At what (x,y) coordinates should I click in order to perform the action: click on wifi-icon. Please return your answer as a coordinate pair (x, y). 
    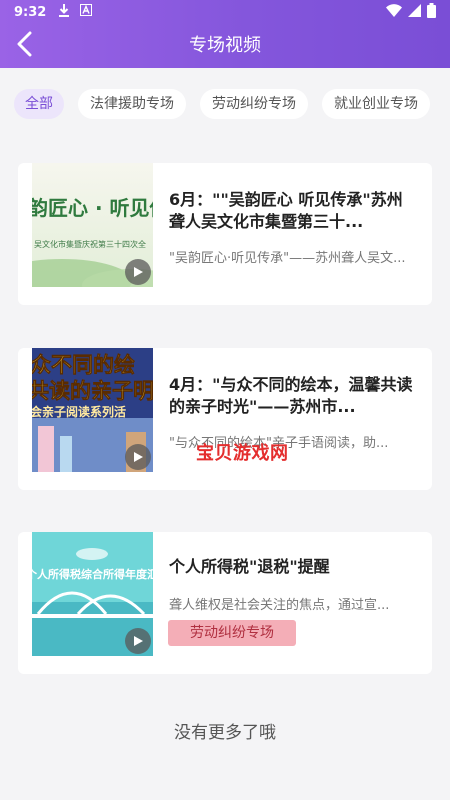
    Looking at the image, I should click on (394, 12).